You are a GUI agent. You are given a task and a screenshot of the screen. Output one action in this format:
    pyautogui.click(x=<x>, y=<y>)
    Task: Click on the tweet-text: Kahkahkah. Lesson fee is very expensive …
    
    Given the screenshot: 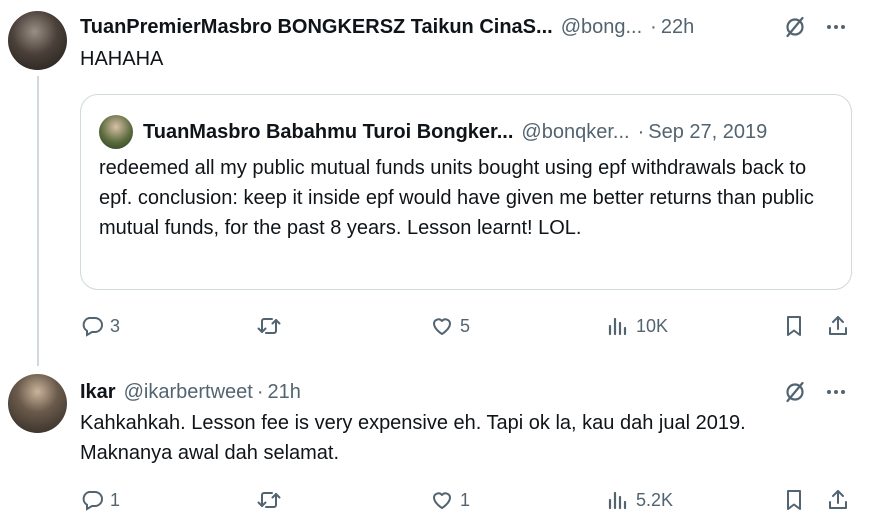 What is the action you would take?
    pyautogui.click(x=413, y=438)
    